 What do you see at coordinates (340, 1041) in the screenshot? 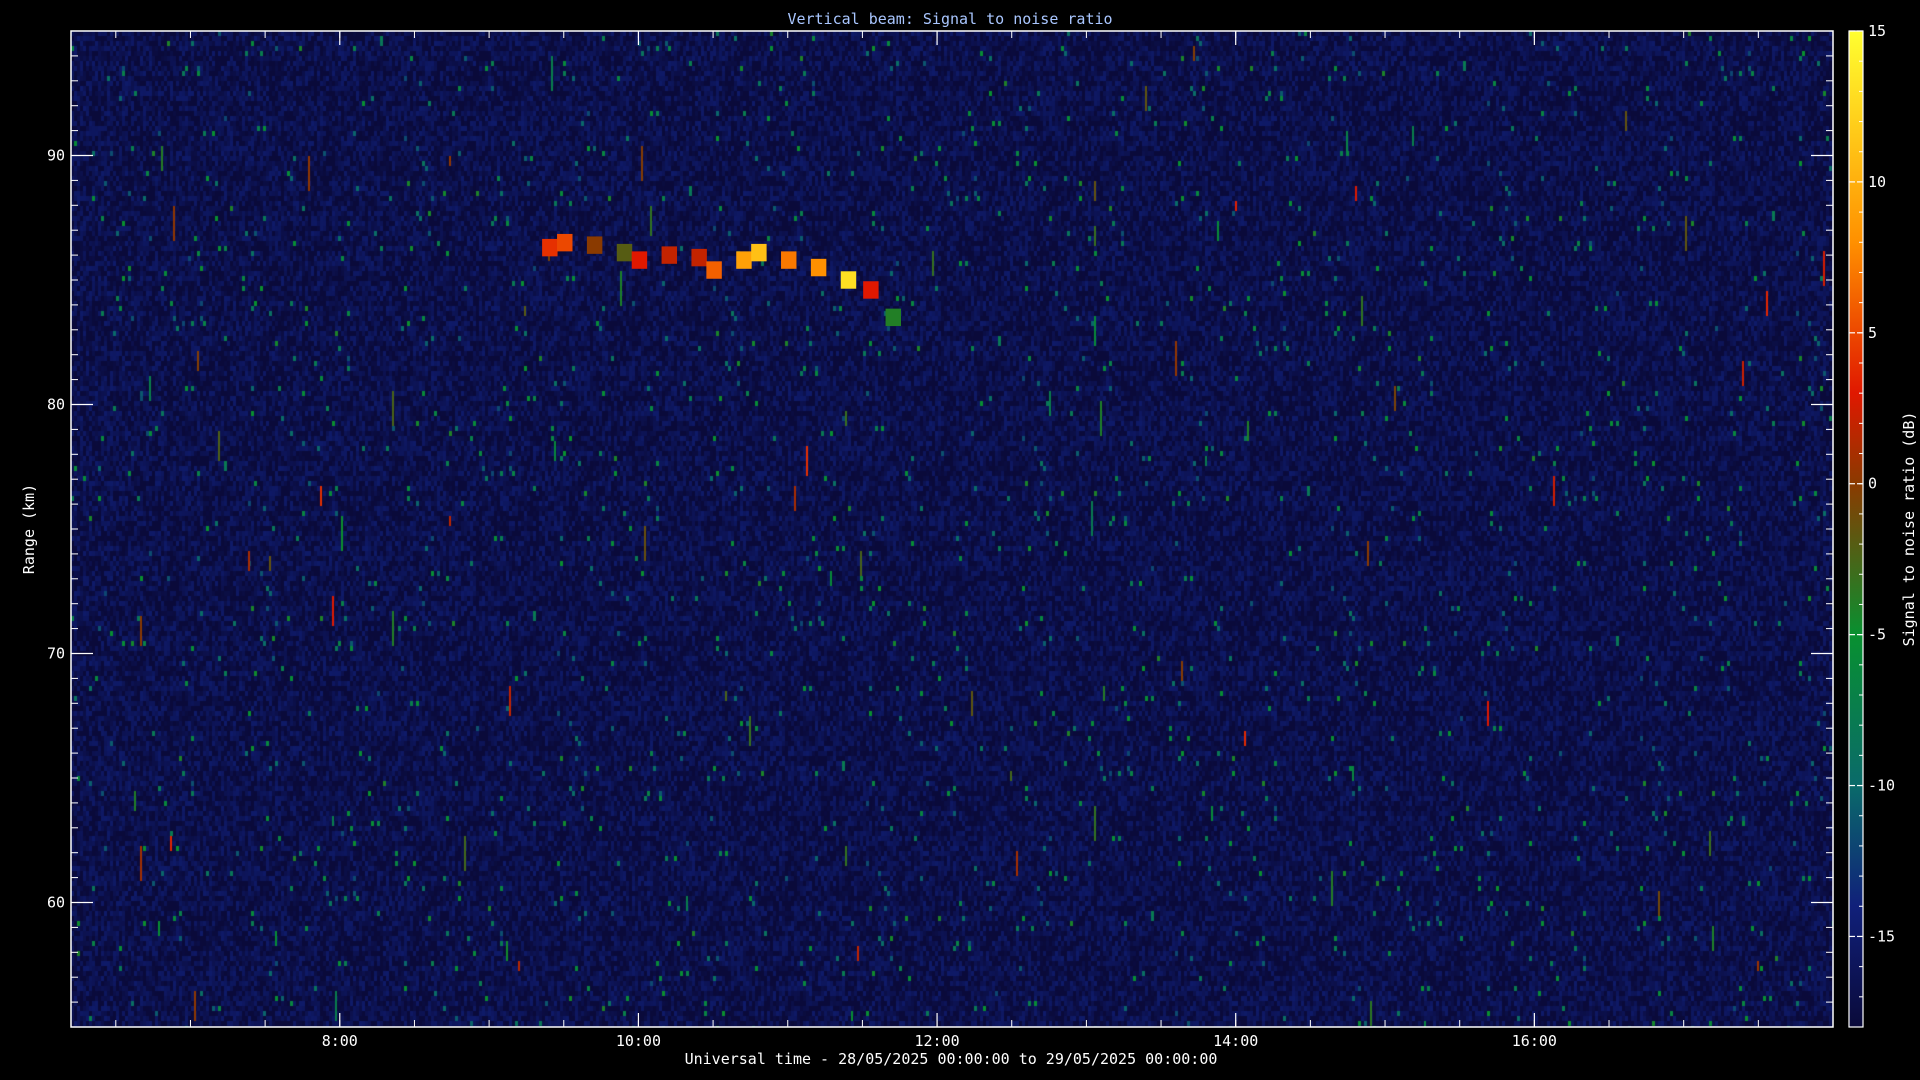
I see `x-tick-label: 8:00` at bounding box center [340, 1041].